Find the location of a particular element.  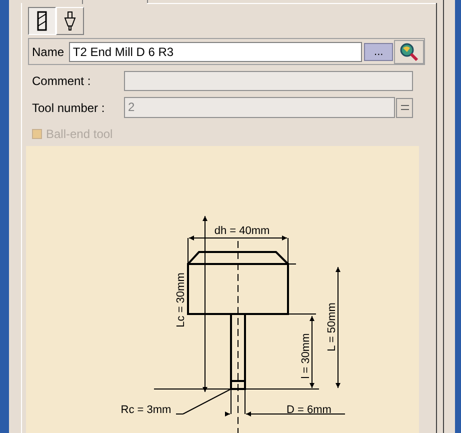

cone-tool-icon is located at coordinates (70, 21).